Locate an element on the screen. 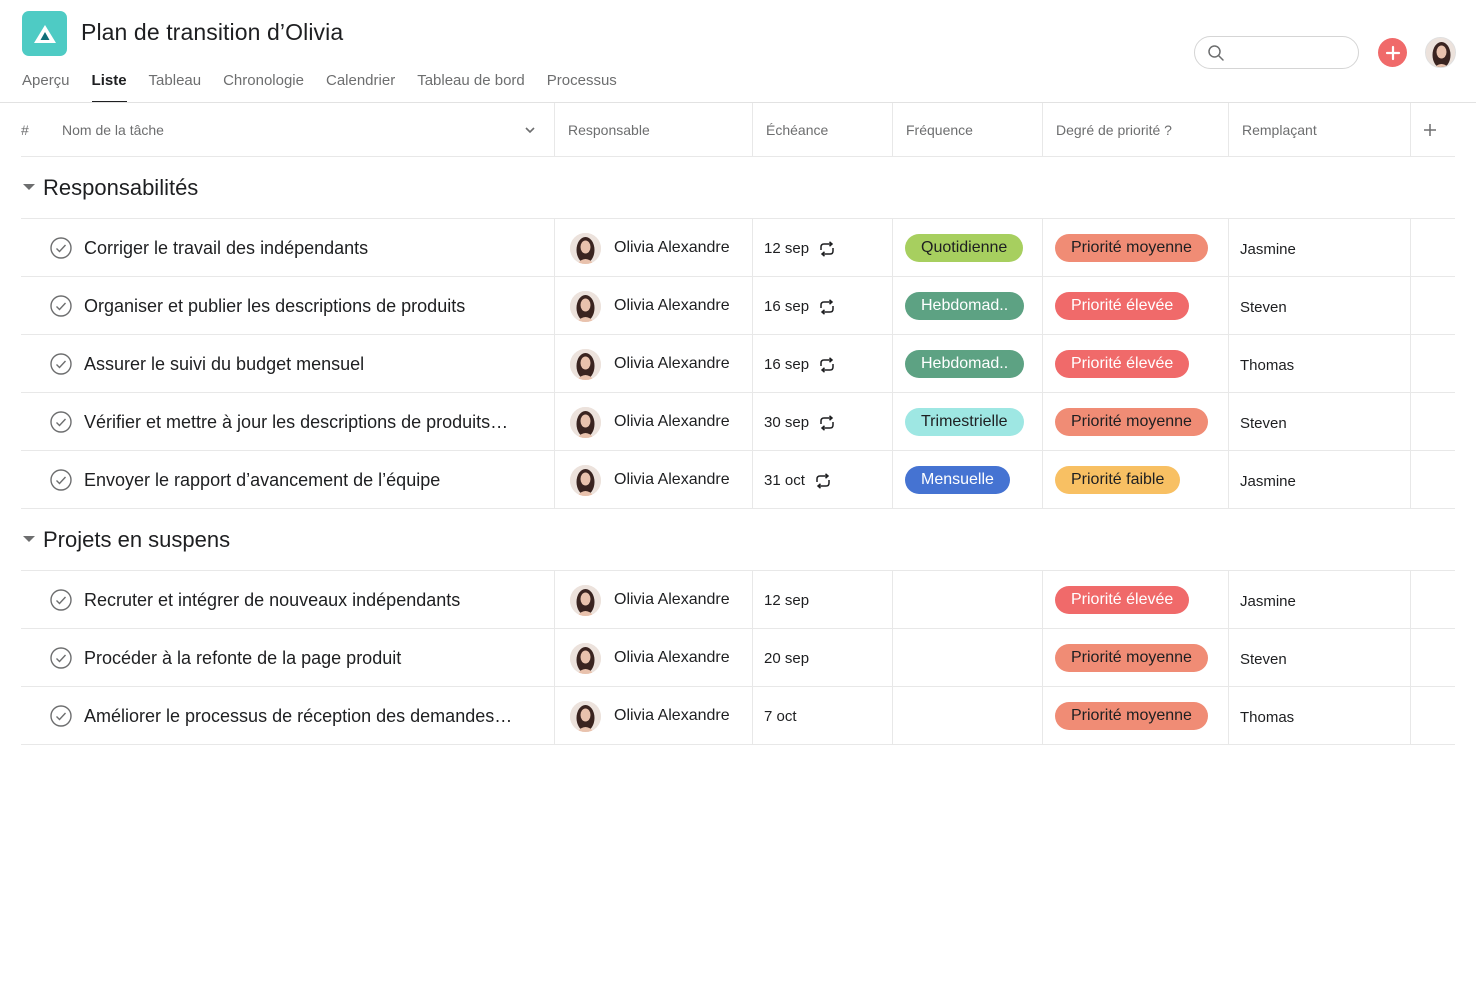  tab-tableau: Tableau is located at coordinates (175, 86).